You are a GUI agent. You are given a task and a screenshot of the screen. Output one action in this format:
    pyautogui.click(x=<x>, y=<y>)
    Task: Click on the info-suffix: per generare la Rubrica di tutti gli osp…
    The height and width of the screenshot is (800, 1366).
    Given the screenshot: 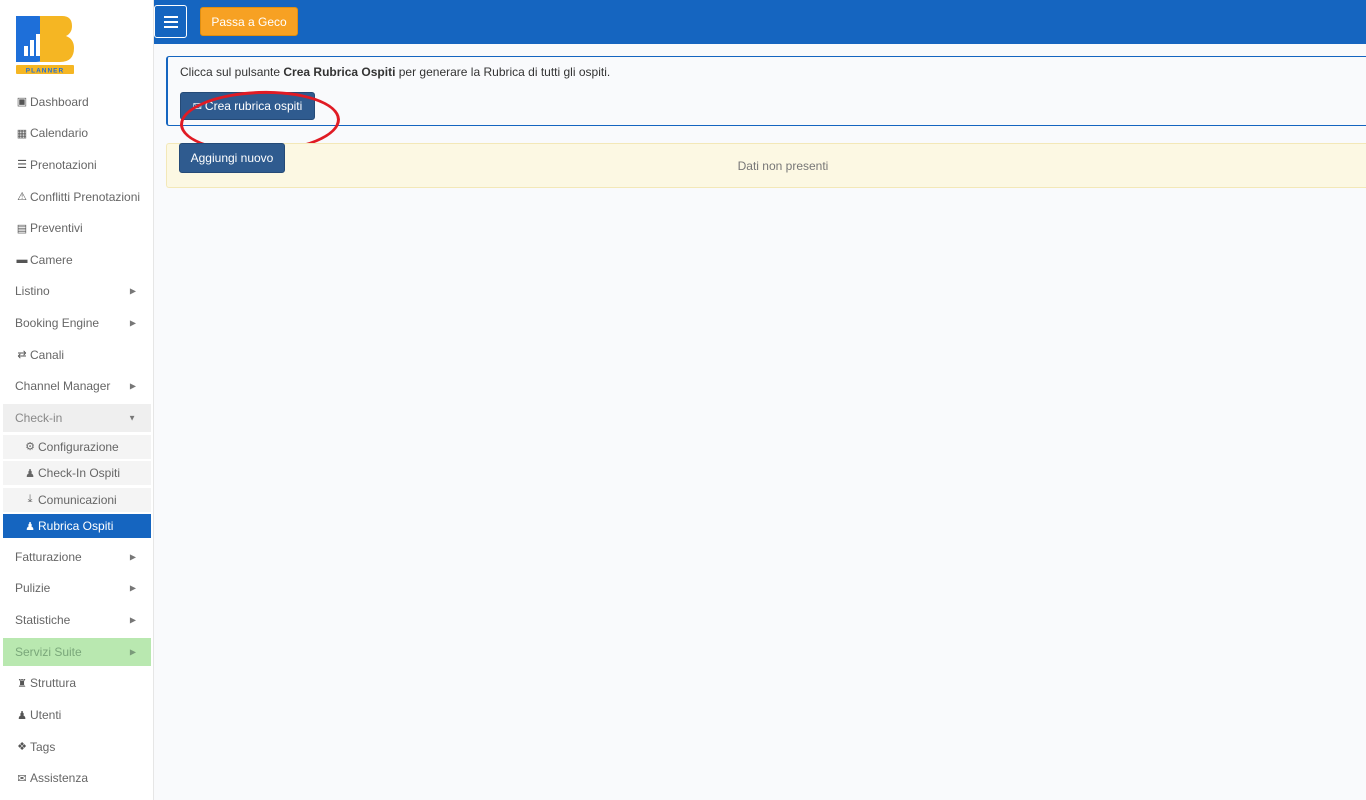 What is the action you would take?
    pyautogui.click(x=503, y=72)
    